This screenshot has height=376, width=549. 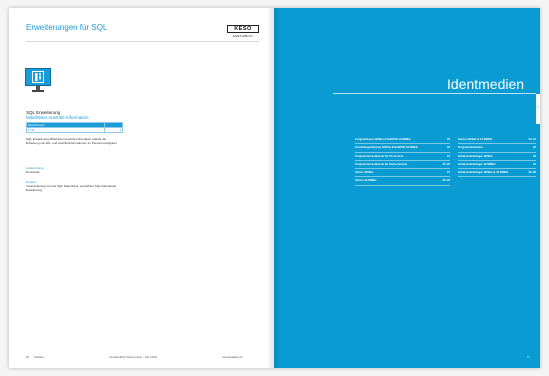 I want to click on brand-logo: KESO ASSA ABLOY, so click(x=243, y=31).